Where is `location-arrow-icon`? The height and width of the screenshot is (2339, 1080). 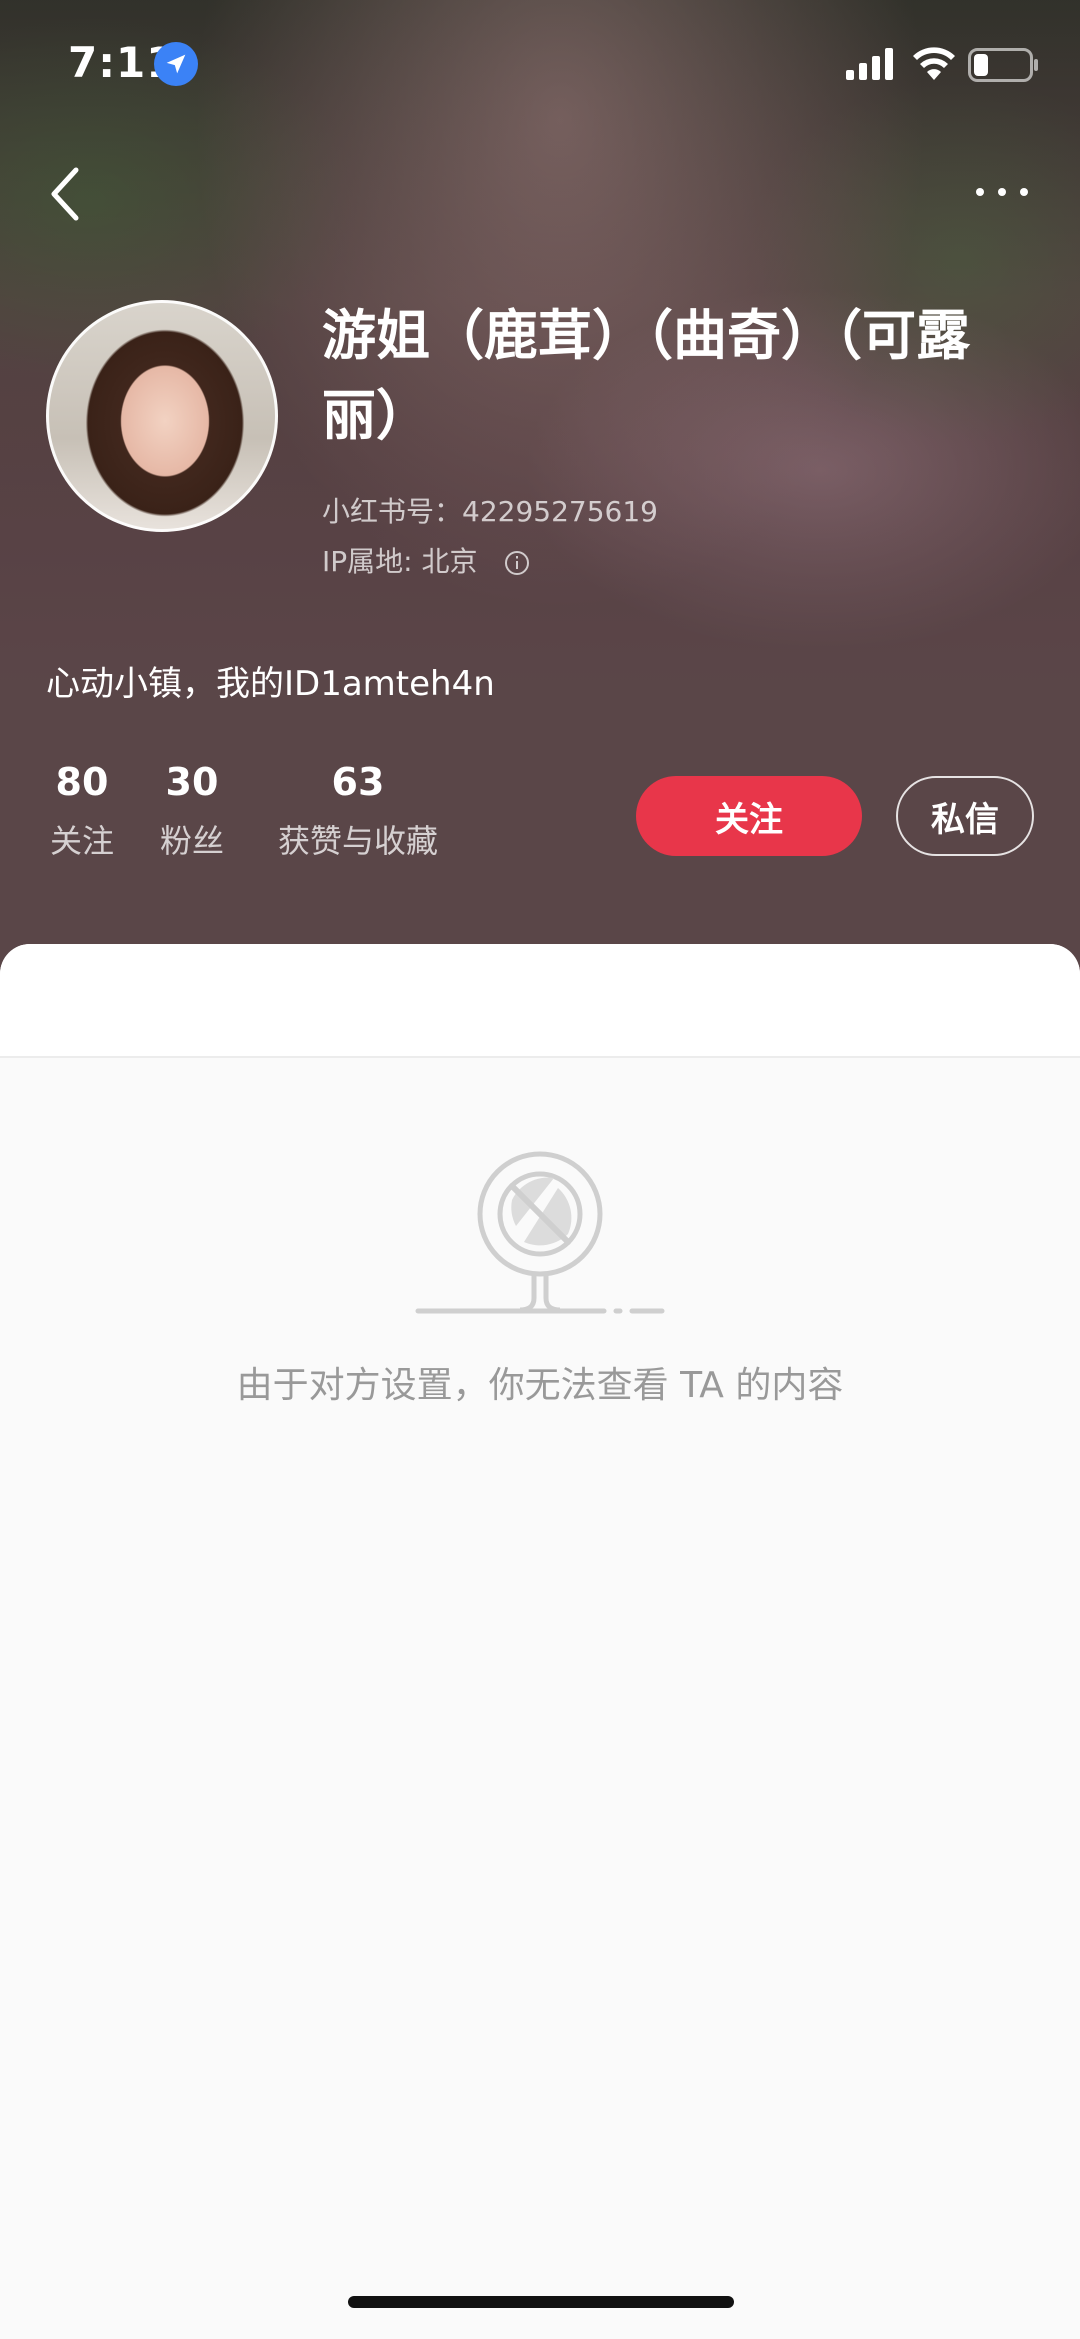 location-arrow-icon is located at coordinates (176, 64).